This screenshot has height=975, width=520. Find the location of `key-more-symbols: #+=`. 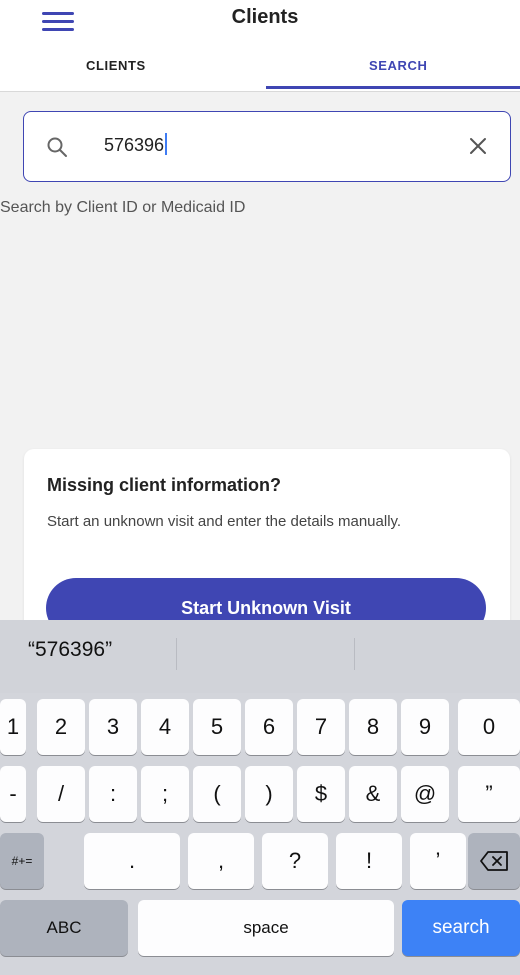

key-more-symbols: #+= is located at coordinates (22, 861).